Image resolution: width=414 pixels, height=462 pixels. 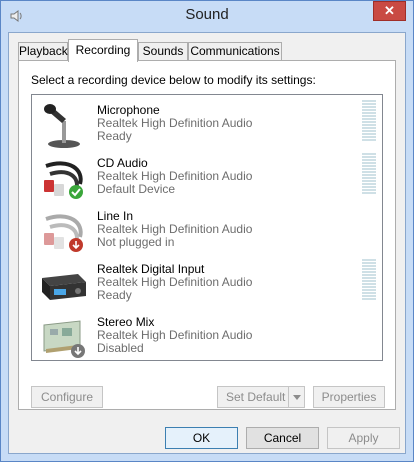 What do you see at coordinates (64, 231) in the screenshot?
I see `line-in-cable-icon` at bounding box center [64, 231].